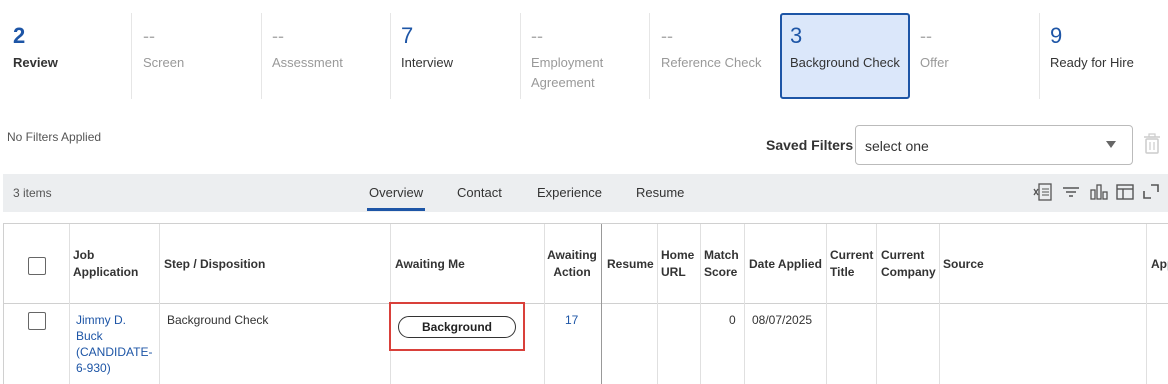 The image size is (1168, 384). I want to click on trash-icon, so click(1152, 144).